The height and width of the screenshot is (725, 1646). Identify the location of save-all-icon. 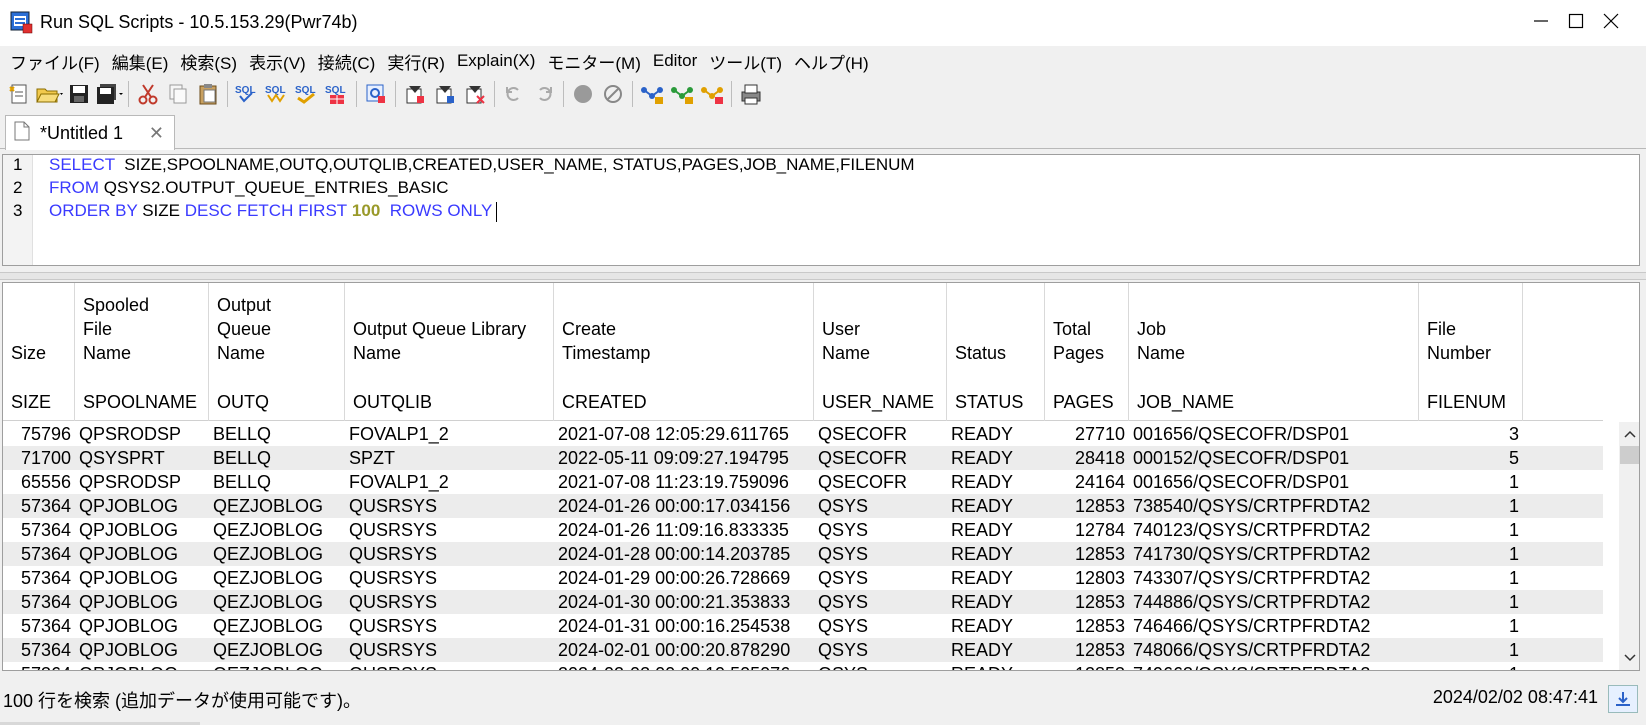
(109, 94).